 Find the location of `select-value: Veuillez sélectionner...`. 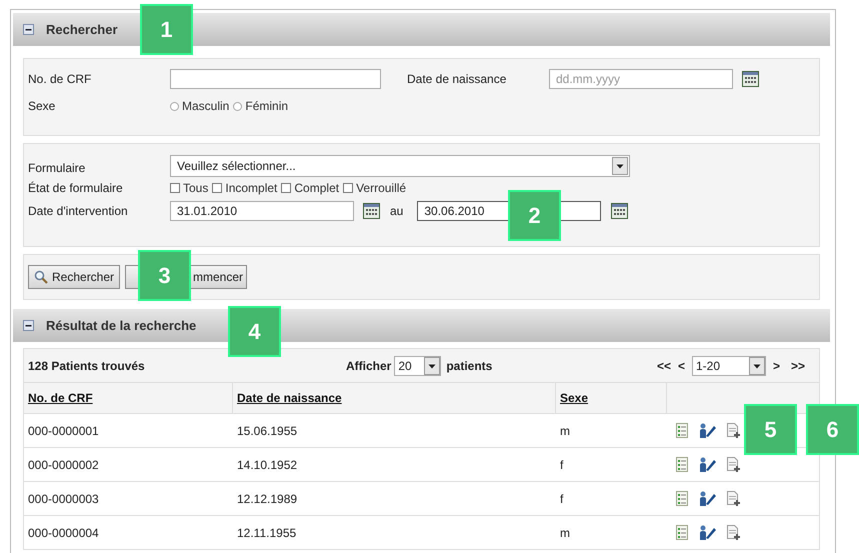

select-value: Veuillez sélectionner... is located at coordinates (236, 166).